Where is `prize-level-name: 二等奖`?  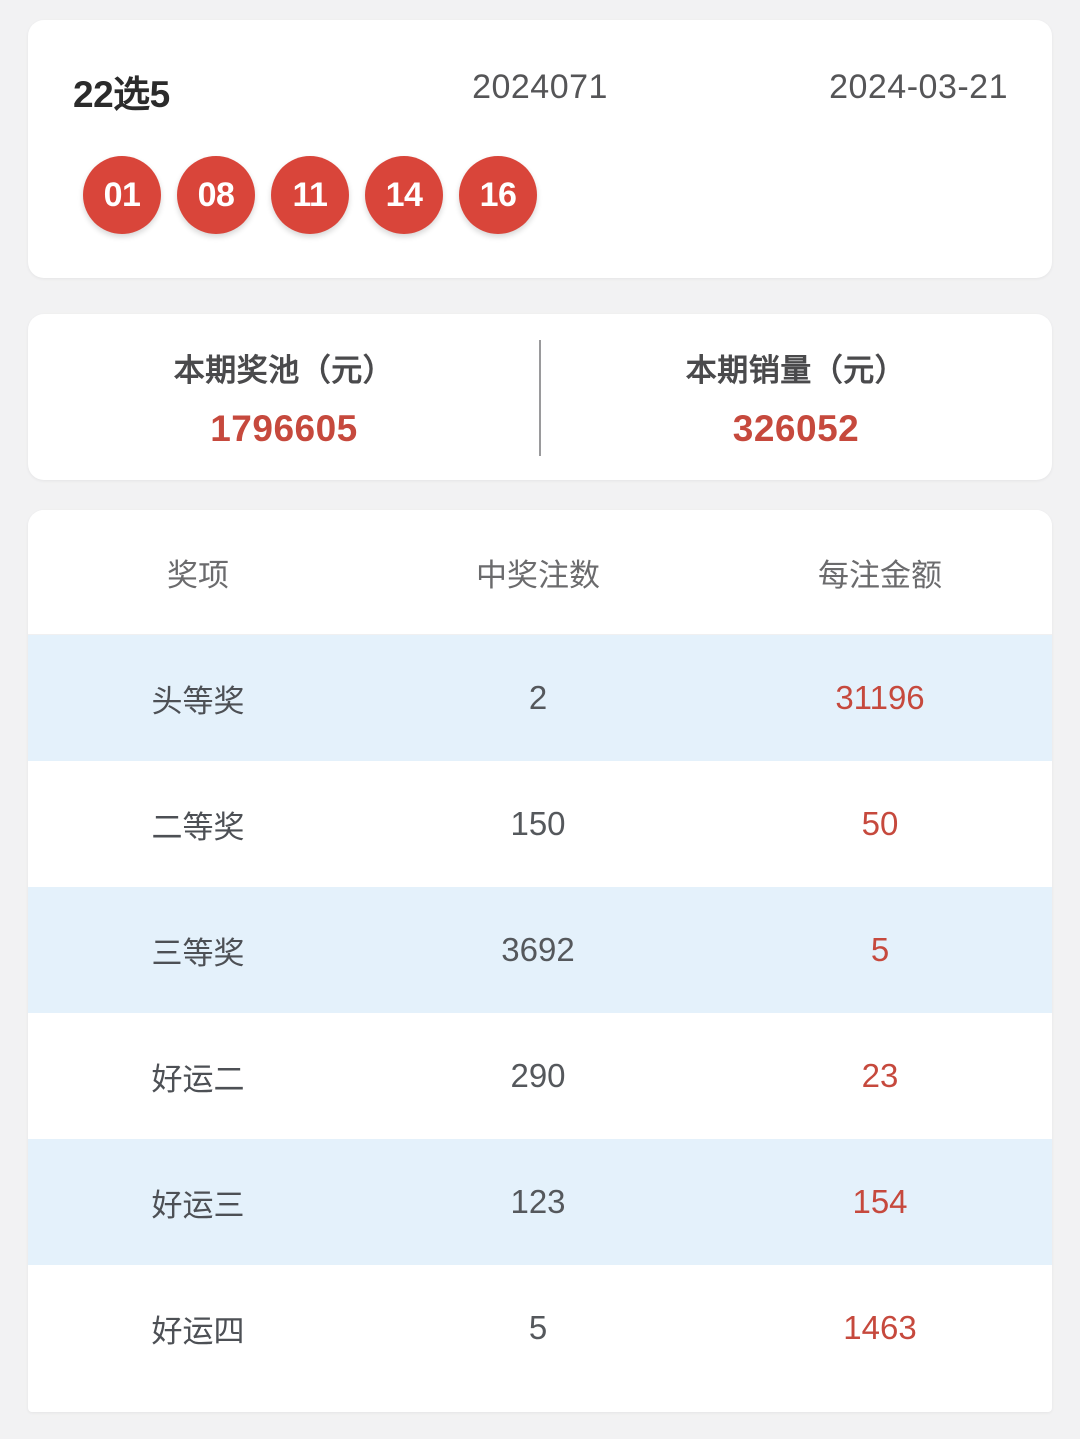 prize-level-name: 二等奖 is located at coordinates (198, 827).